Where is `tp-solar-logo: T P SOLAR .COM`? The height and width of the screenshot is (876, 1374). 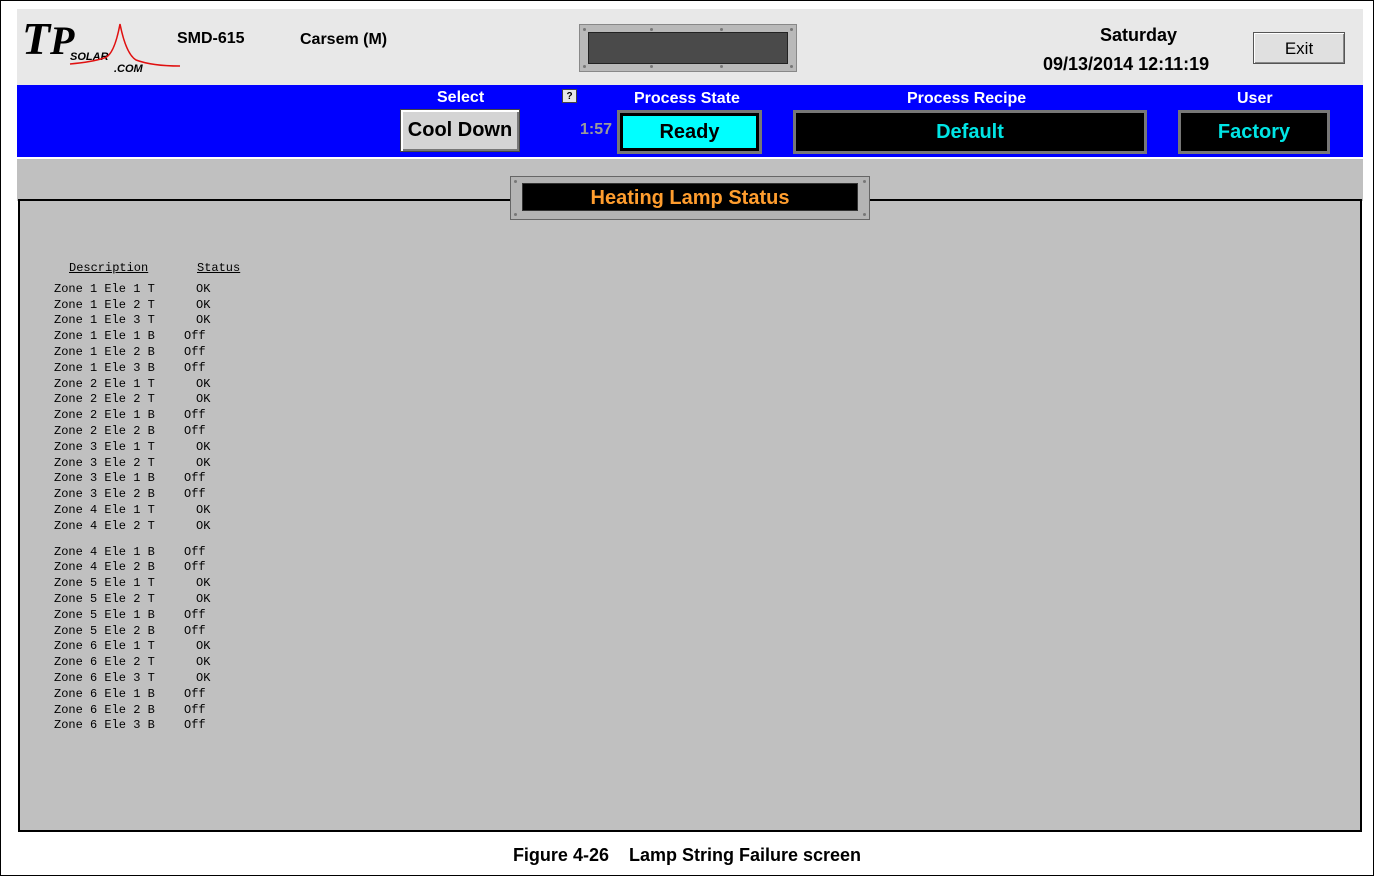
tp-solar-logo: T P SOLAR .COM is located at coordinates (101, 44).